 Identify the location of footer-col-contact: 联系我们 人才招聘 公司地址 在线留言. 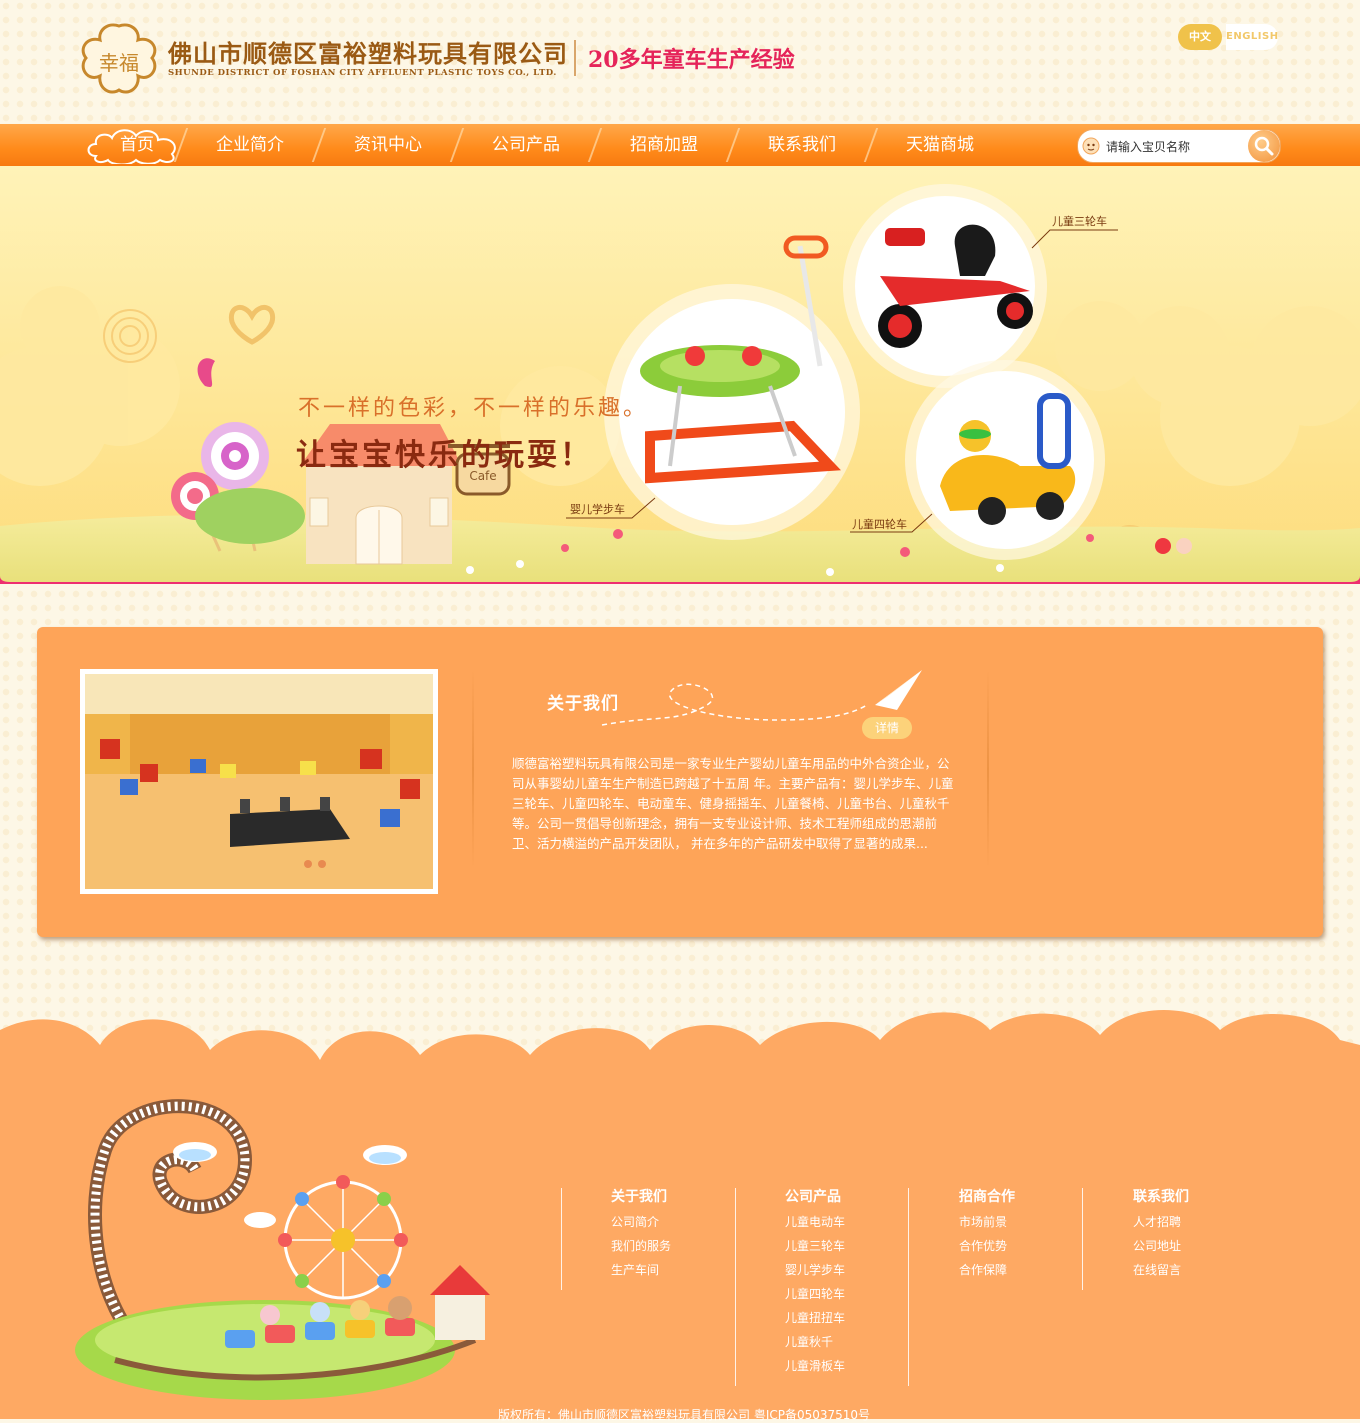
(1161, 1234).